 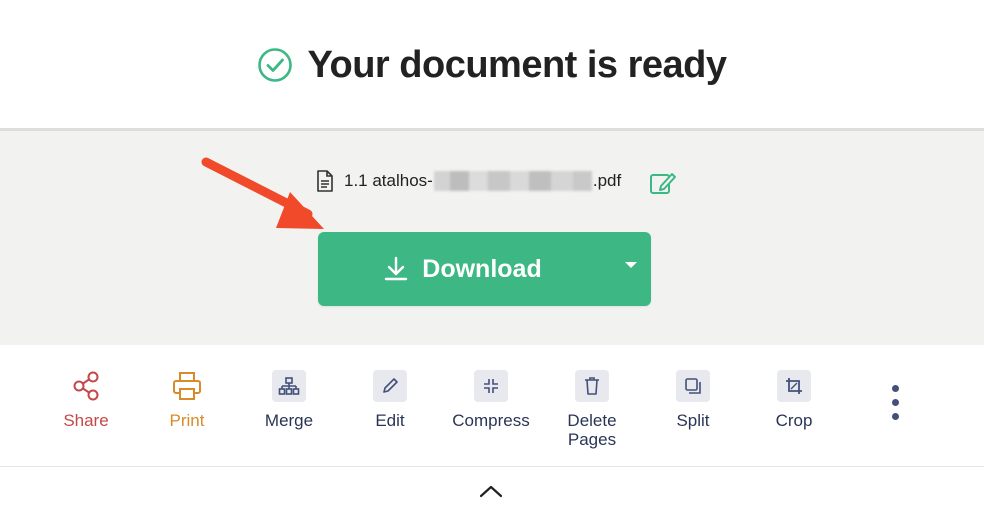 I want to click on crop-icon, so click(x=794, y=386).